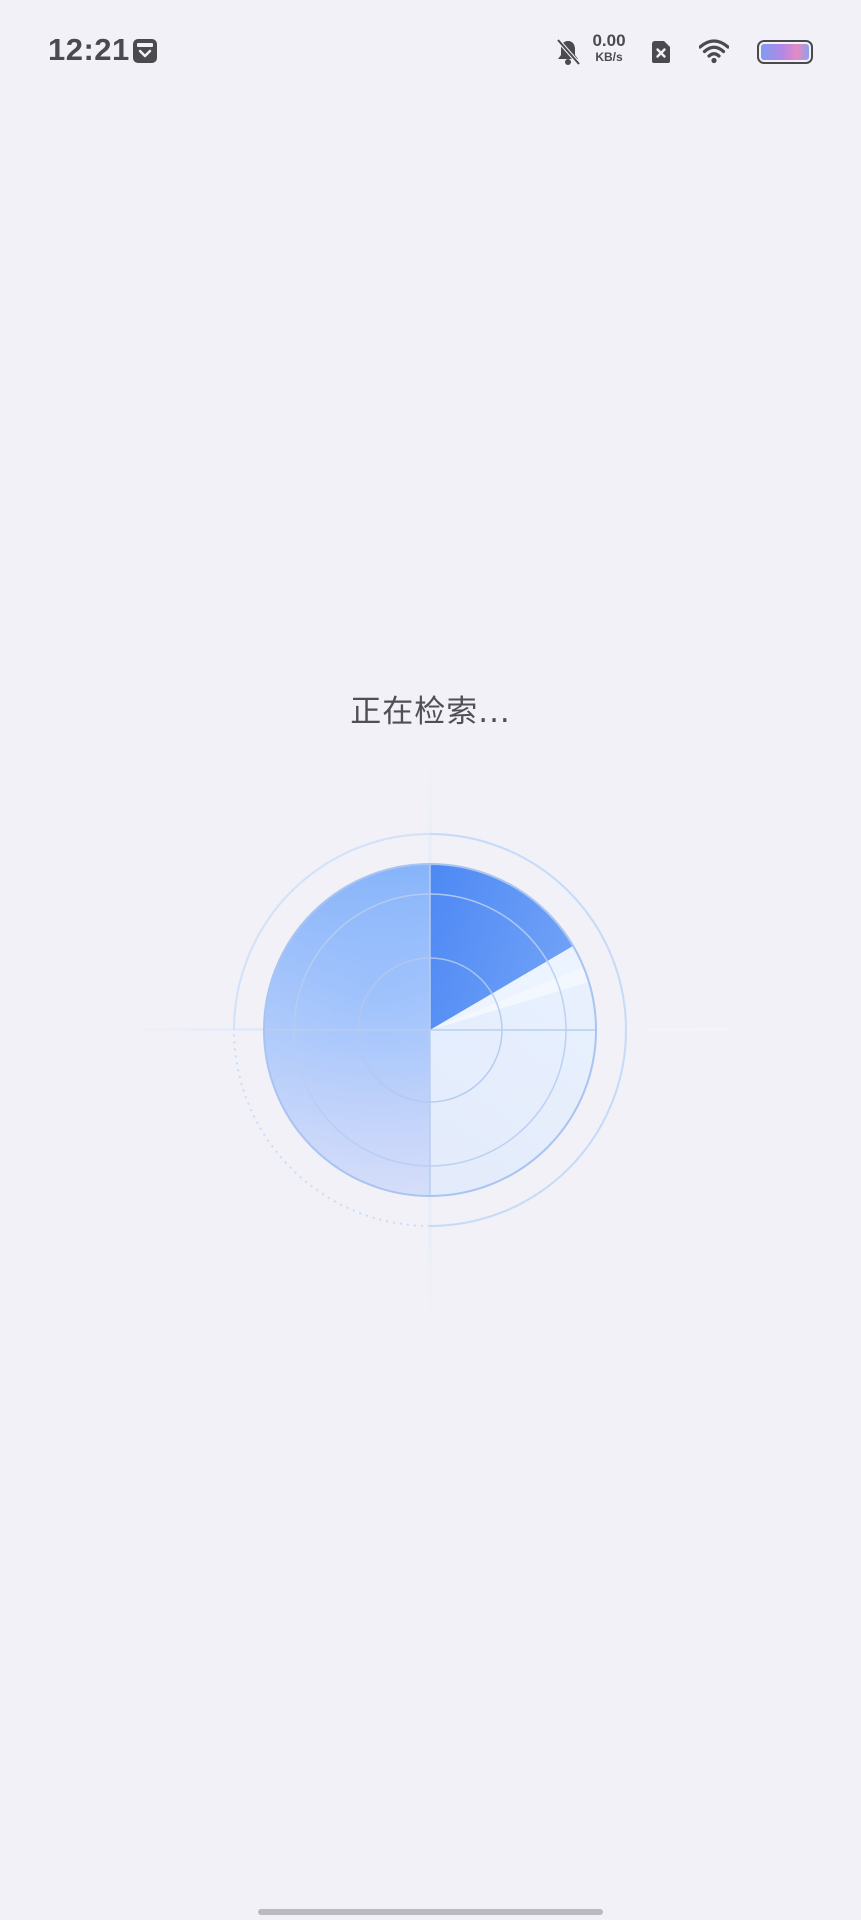 Image resolution: width=861 pixels, height=1920 pixels. What do you see at coordinates (430, 1030) in the screenshot?
I see `radar-disk` at bounding box center [430, 1030].